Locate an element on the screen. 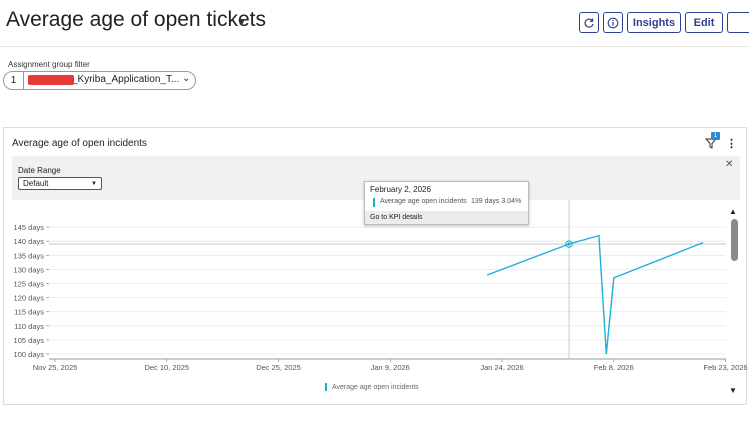 Image resolution: width=749 pixels, height=438 pixels. series-line is located at coordinates (595, 294).